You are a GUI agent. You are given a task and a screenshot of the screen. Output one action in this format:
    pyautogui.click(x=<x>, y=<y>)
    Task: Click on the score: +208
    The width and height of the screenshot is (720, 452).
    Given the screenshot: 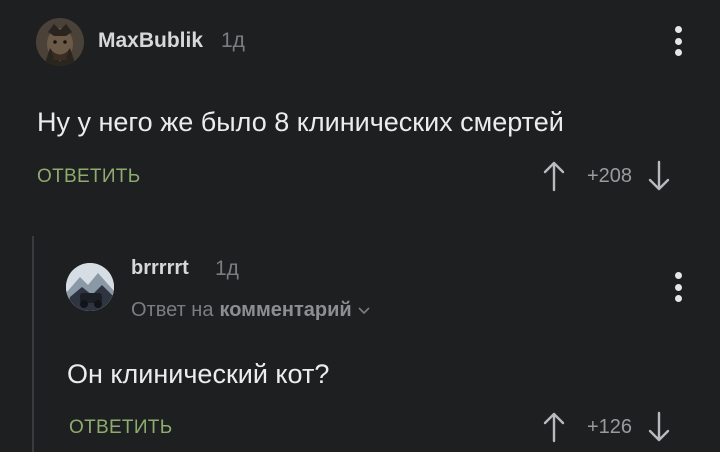 What is the action you would take?
    pyautogui.click(x=610, y=175)
    